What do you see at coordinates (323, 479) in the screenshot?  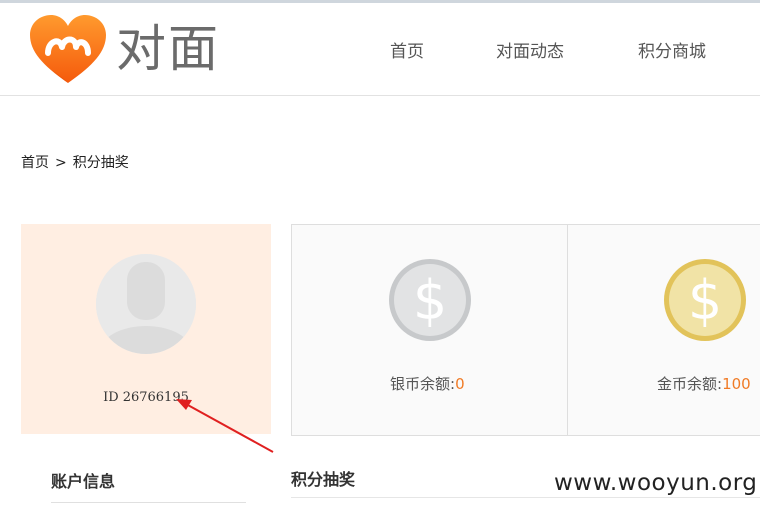 I see `lottery-heading: 积分抽奖` at bounding box center [323, 479].